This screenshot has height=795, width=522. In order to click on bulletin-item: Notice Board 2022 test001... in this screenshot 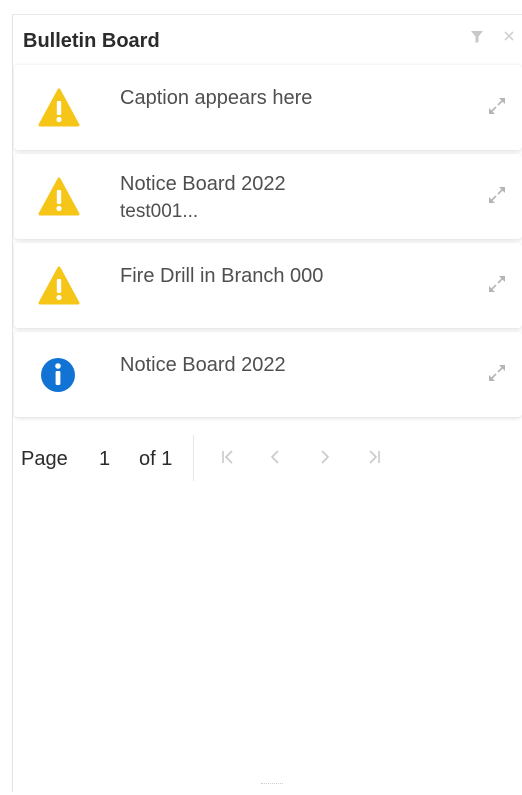, I will do `click(268, 196)`.